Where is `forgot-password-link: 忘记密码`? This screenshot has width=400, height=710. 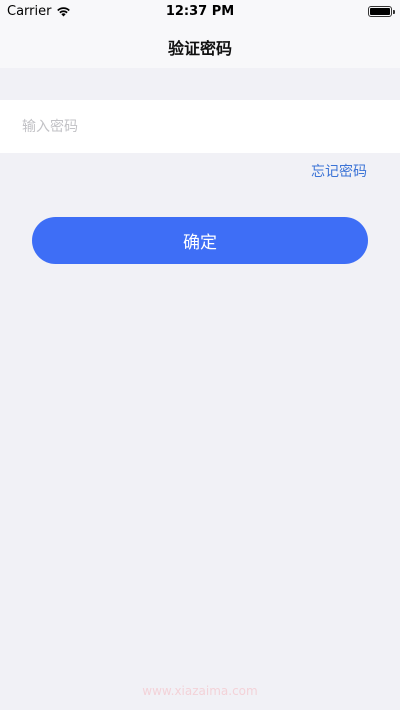 forgot-password-link: 忘记密码 is located at coordinates (339, 171).